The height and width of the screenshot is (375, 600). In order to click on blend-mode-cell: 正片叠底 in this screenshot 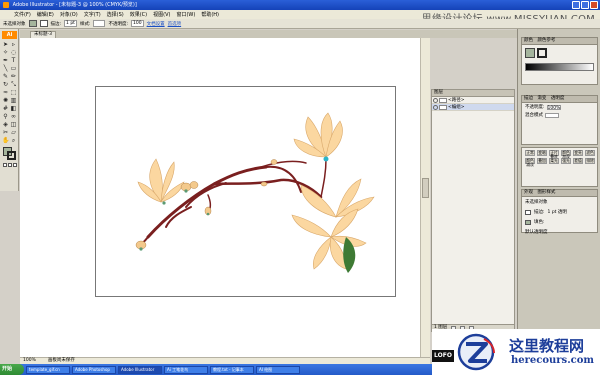, I will do `click(554, 154)`.